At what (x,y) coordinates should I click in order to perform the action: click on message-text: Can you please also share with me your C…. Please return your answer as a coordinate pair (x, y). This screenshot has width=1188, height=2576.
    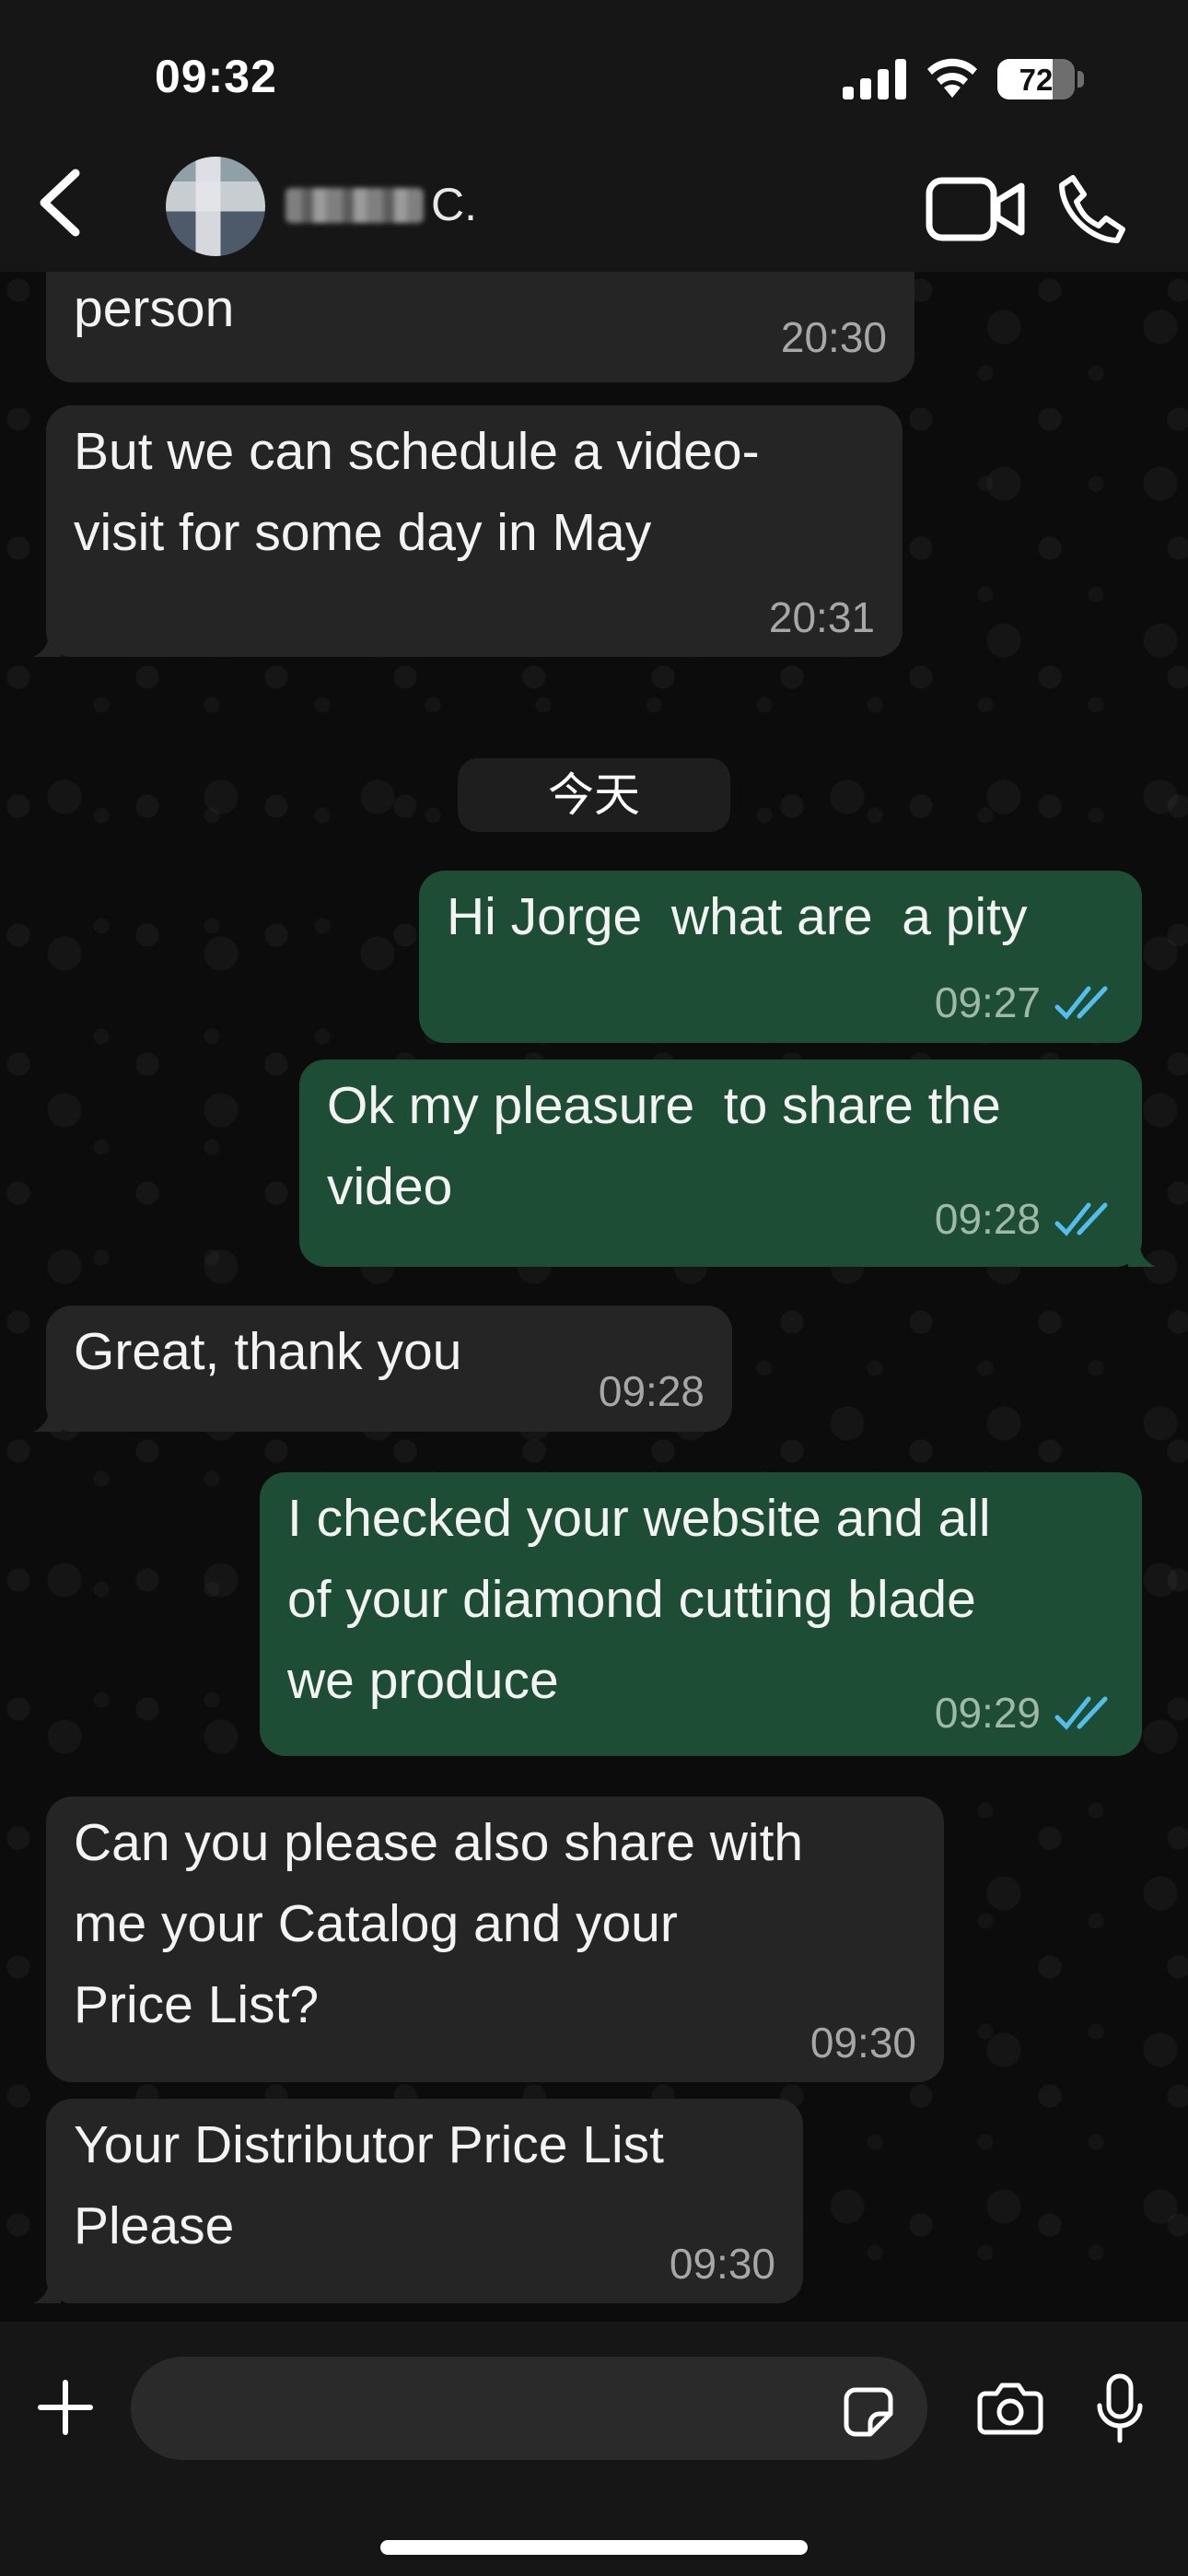
    Looking at the image, I should click on (439, 1923).